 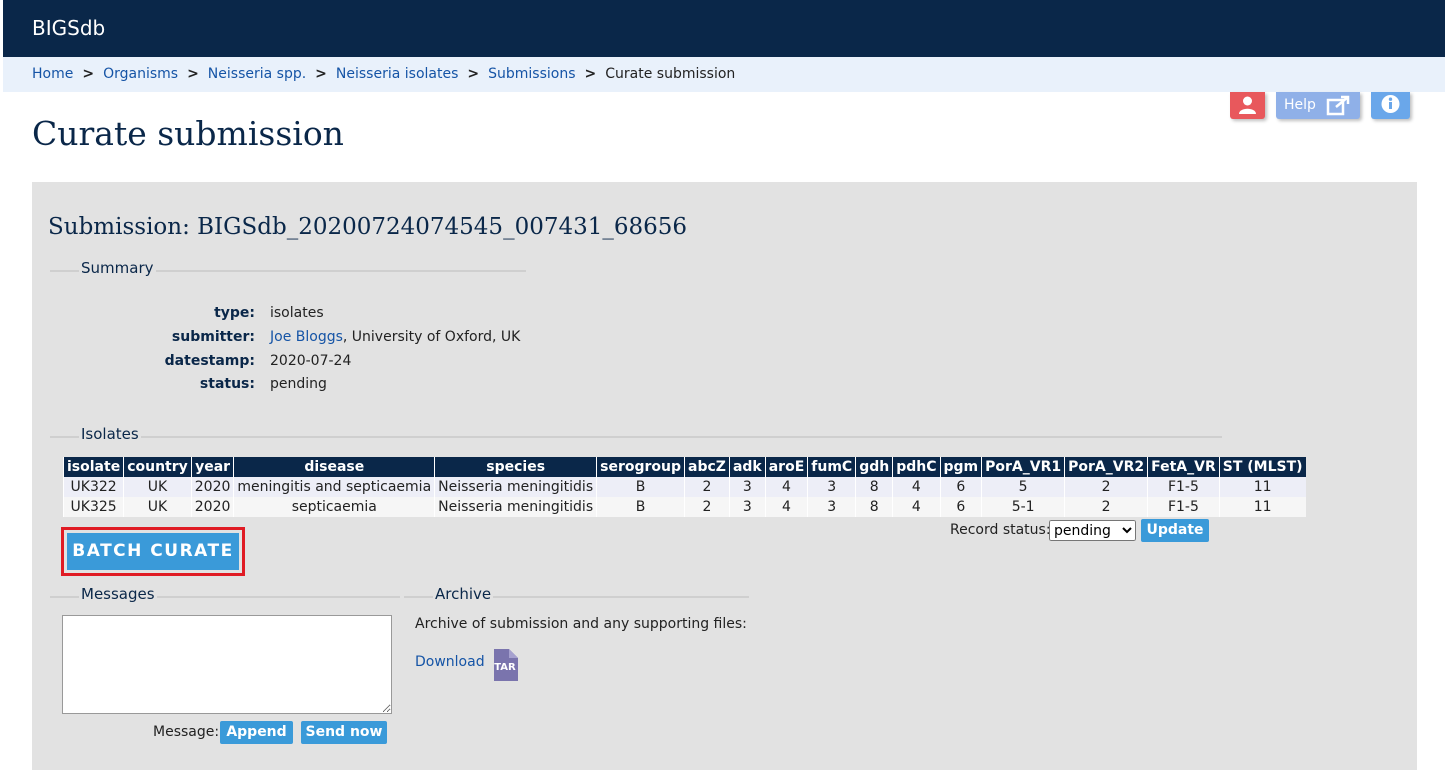 What do you see at coordinates (93, 507) in the screenshot?
I see `table-cell: UK325` at bounding box center [93, 507].